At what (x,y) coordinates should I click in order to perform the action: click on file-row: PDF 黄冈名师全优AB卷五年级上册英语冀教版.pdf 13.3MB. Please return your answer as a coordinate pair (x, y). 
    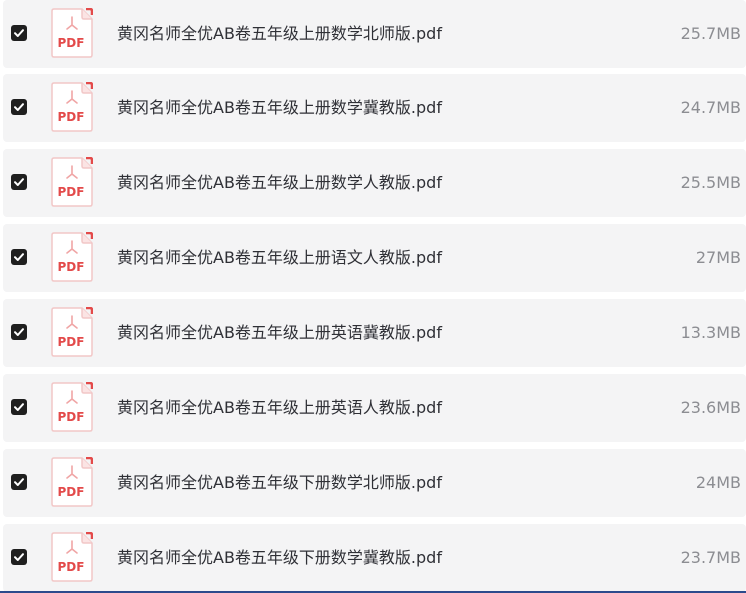
    Looking at the image, I should click on (374, 333).